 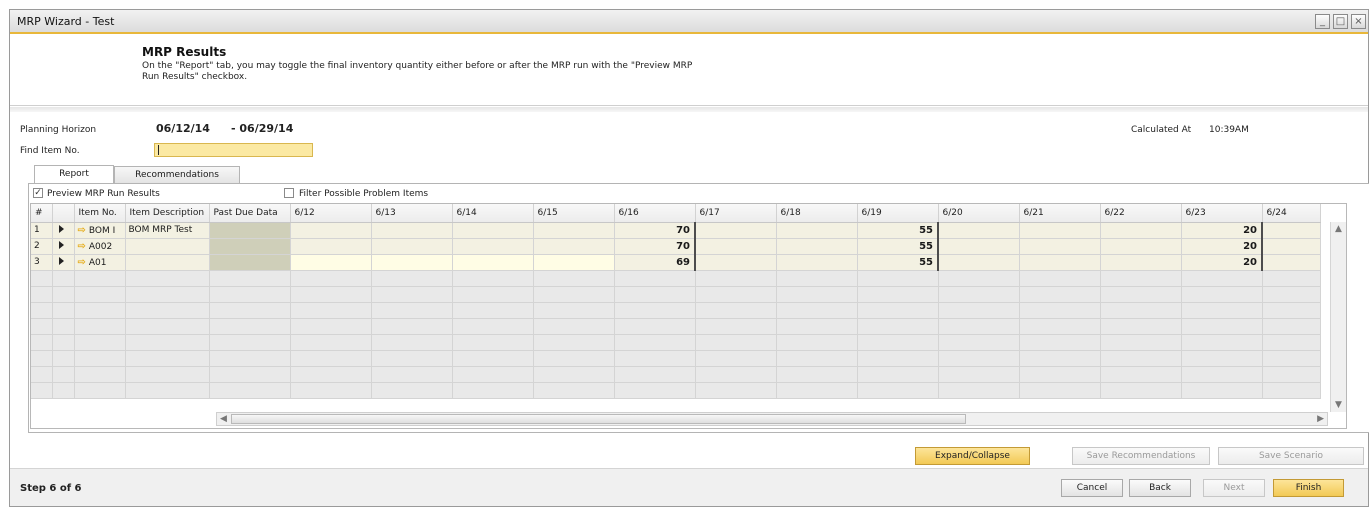 I want to click on find-item-input, so click(x=233, y=150).